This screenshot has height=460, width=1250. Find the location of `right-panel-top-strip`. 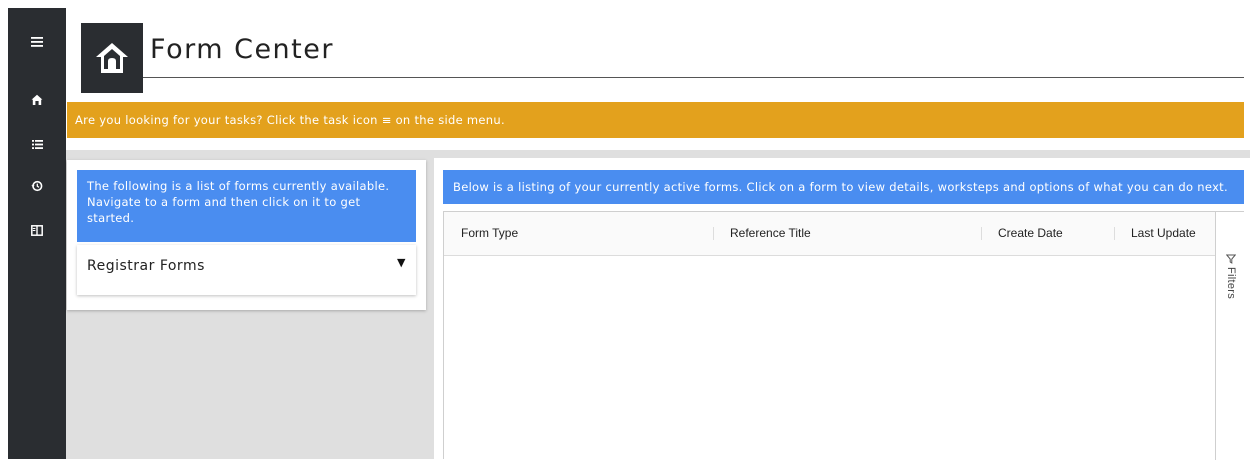

right-panel-top-strip is located at coordinates (842, 154).